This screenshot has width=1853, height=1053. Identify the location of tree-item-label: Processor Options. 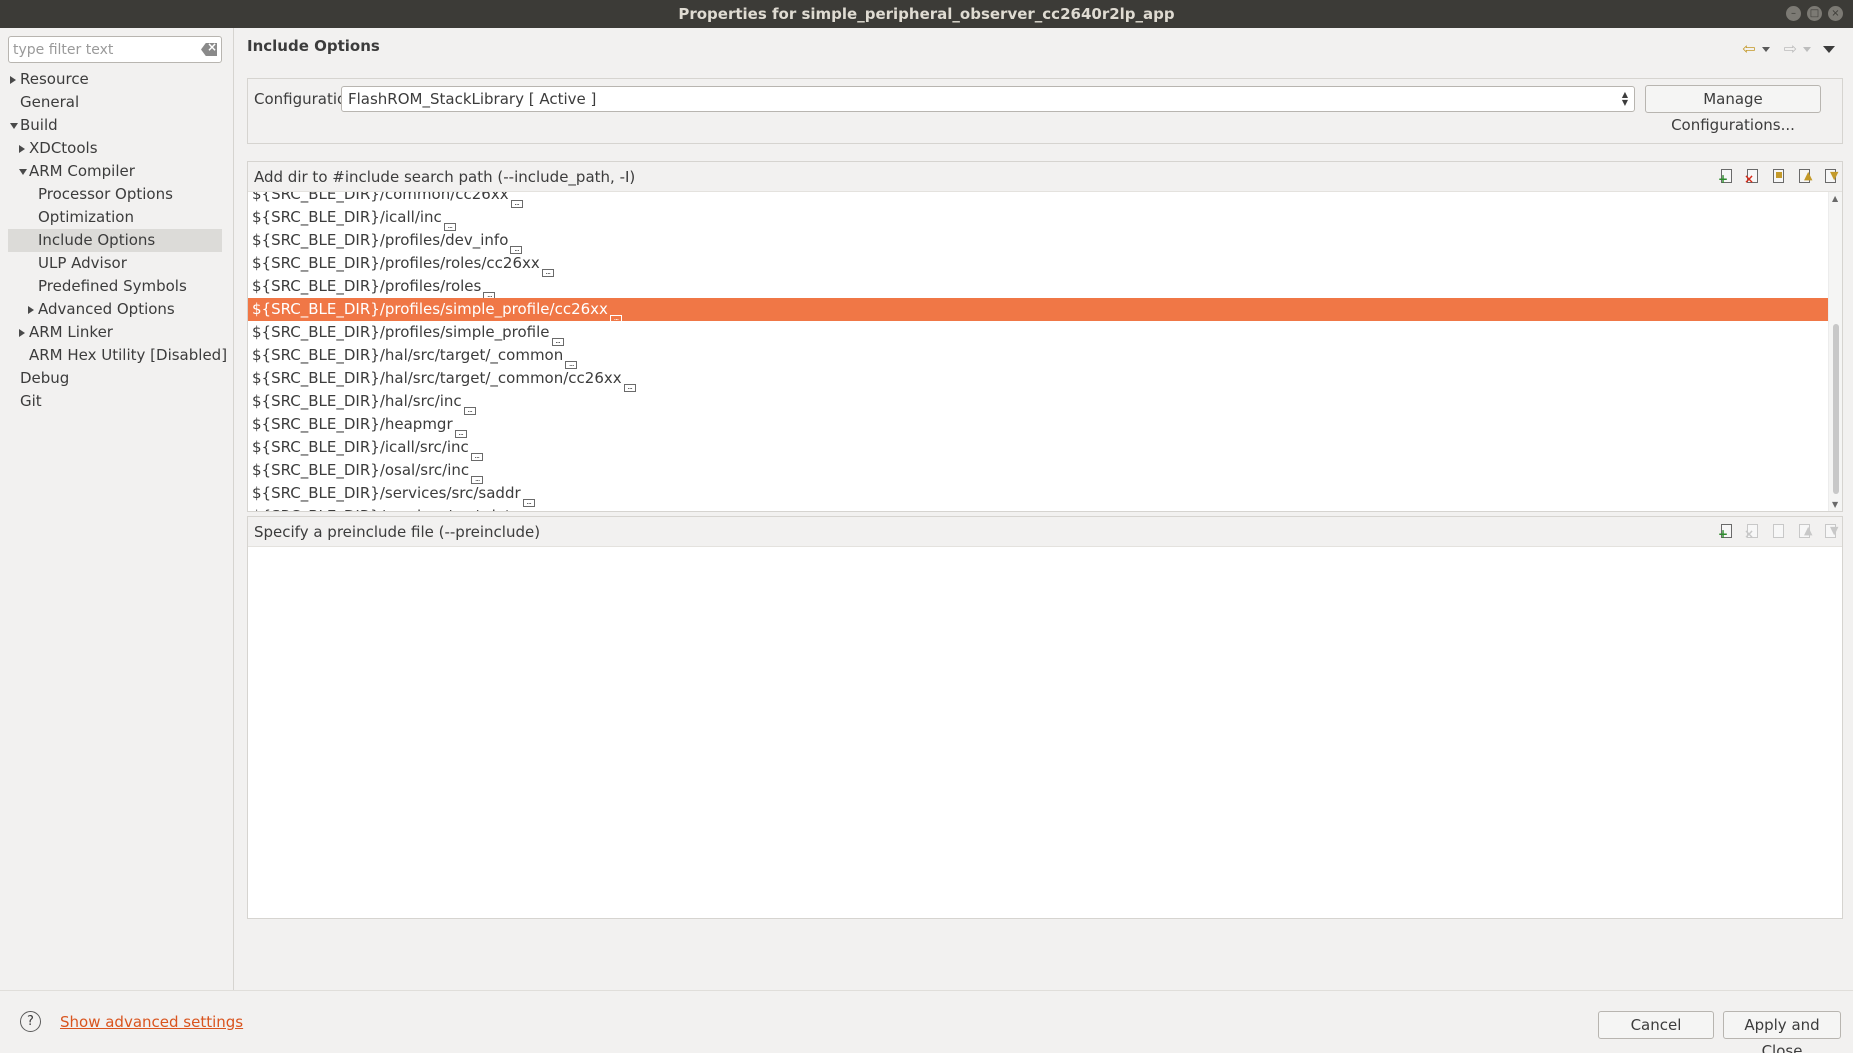
(105, 194).